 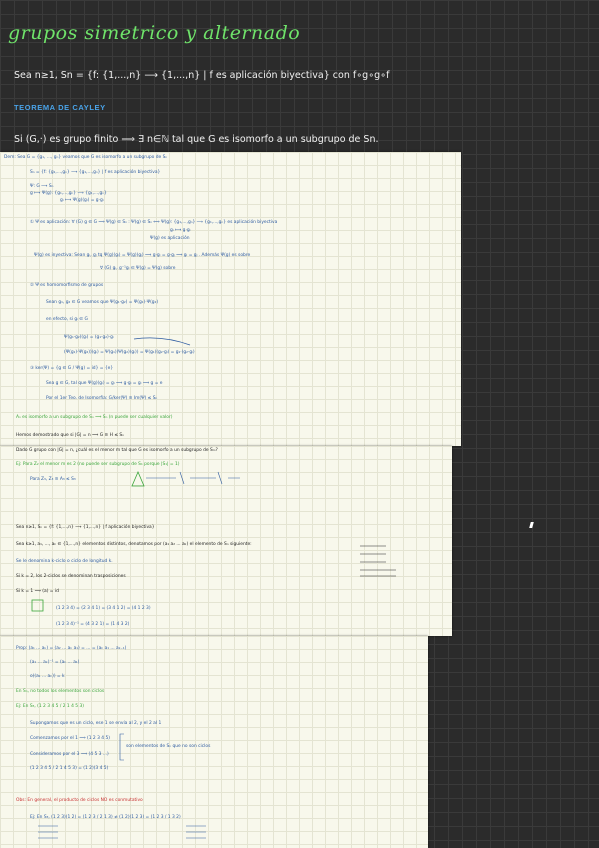 I want to click on note-line: en efecto, si gᵢ ∈ G, so click(x=67, y=319).